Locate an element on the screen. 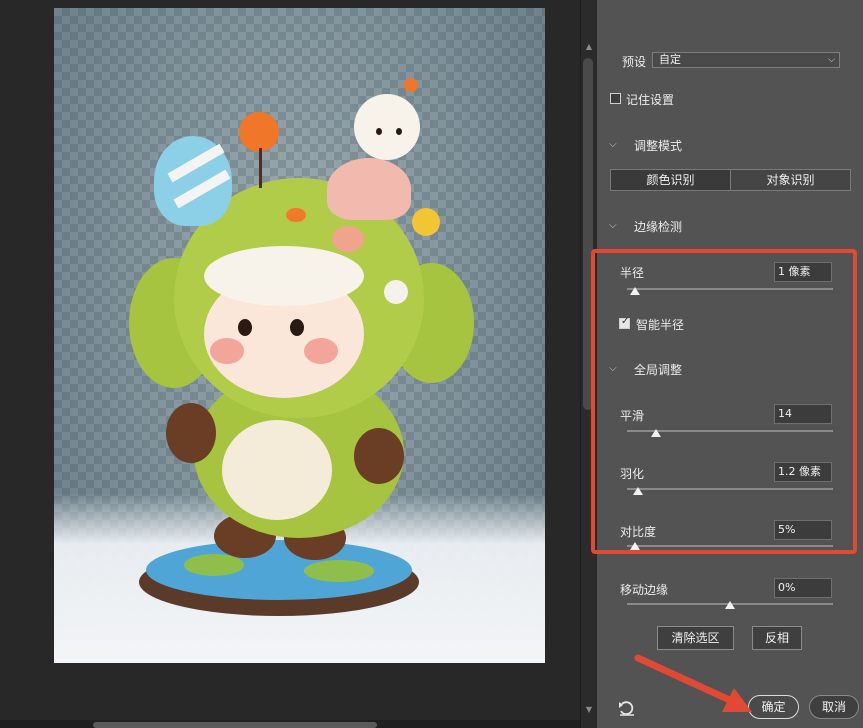 This screenshot has width=863, height=728. annotation-arrow-icon is located at coordinates (693, 683).